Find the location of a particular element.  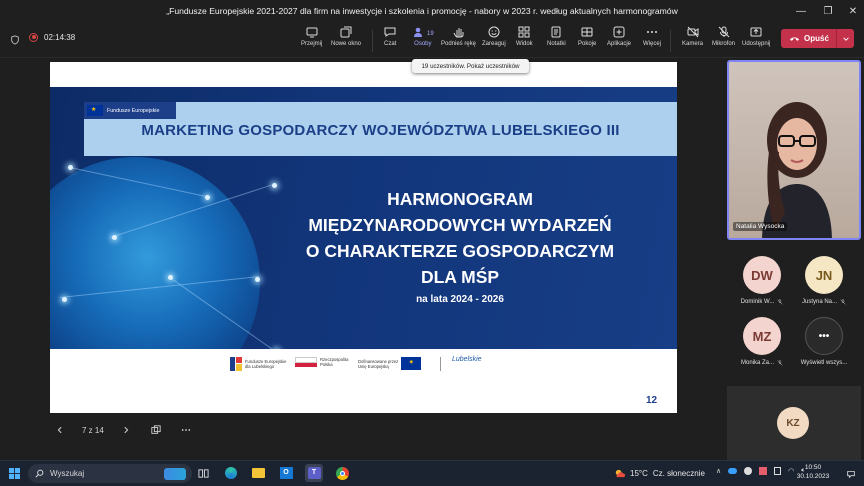

slide-page-number: 12 is located at coordinates (652, 400).